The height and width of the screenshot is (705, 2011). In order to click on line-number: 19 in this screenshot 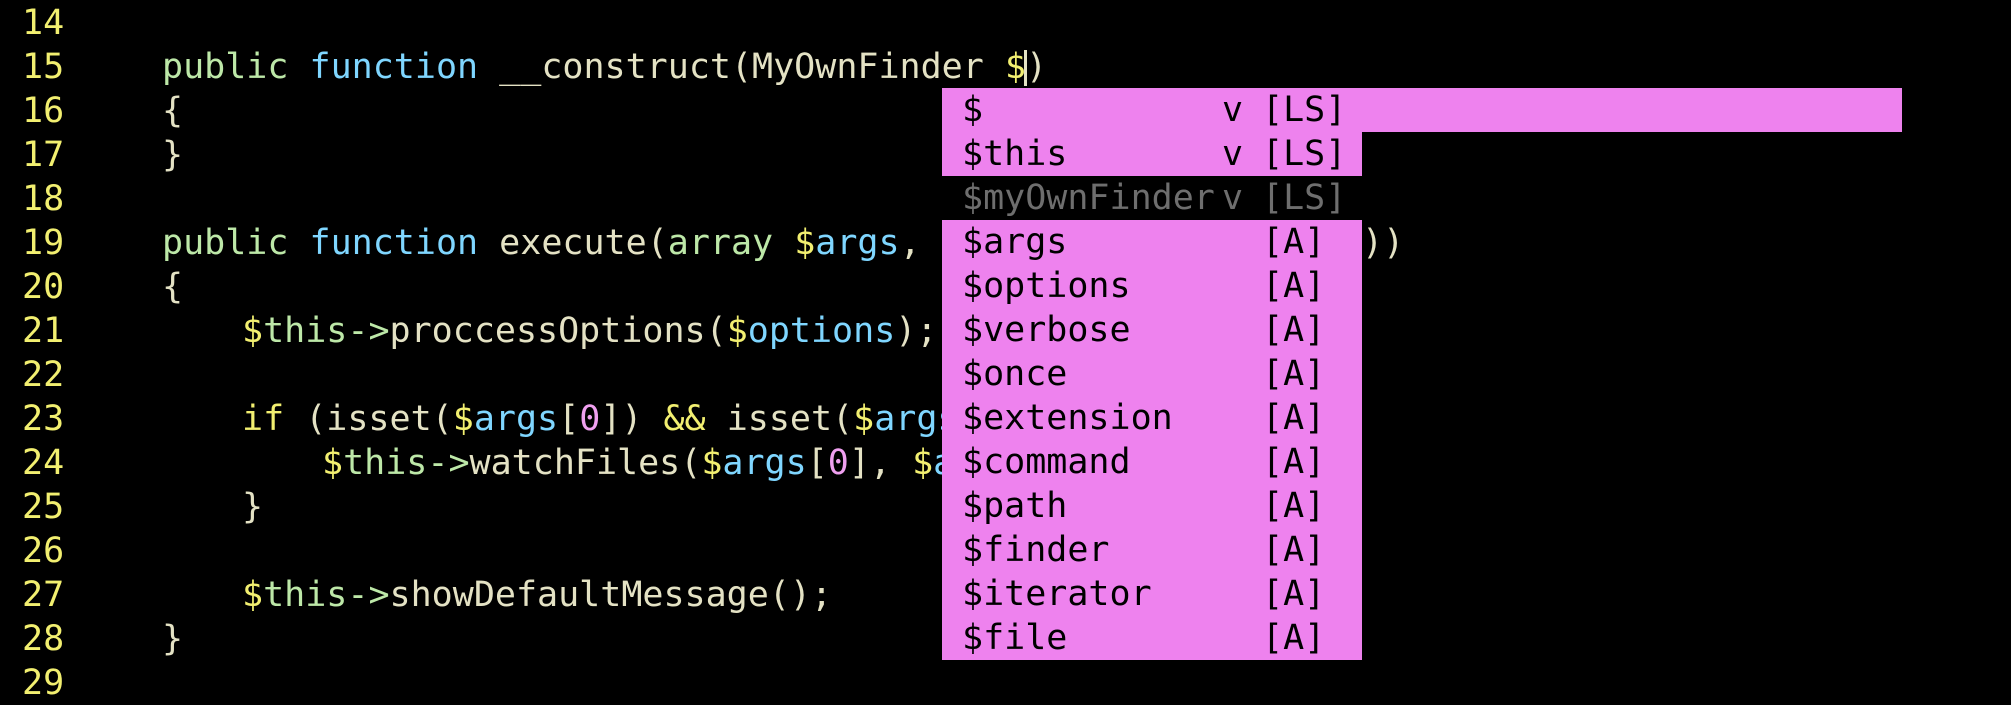, I will do `click(43, 243)`.